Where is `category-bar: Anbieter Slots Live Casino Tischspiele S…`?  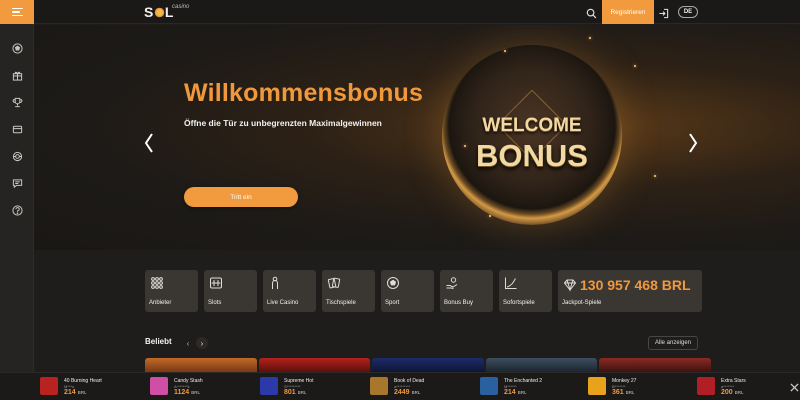 category-bar: Anbieter Slots Live Casino Tischspiele S… is located at coordinates (423, 291).